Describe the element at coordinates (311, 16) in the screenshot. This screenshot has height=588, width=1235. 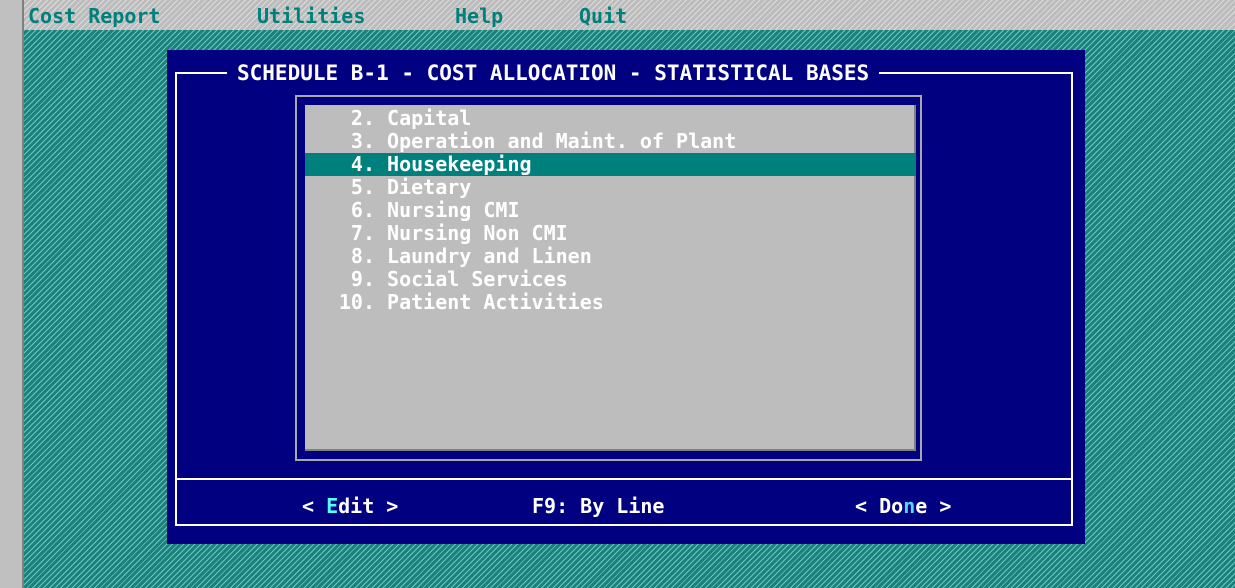
I see `menu-utilities: Utilities` at that location.